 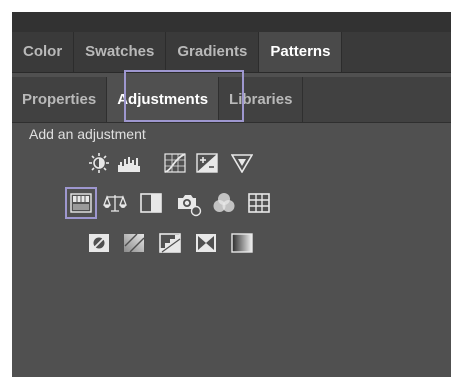 What do you see at coordinates (175, 165) in the screenshot?
I see `curves-icon` at bounding box center [175, 165].